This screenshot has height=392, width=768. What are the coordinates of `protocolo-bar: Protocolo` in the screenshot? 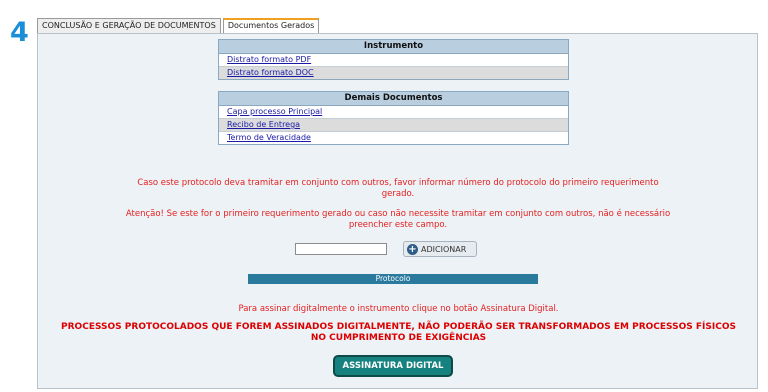 It's located at (393, 279).